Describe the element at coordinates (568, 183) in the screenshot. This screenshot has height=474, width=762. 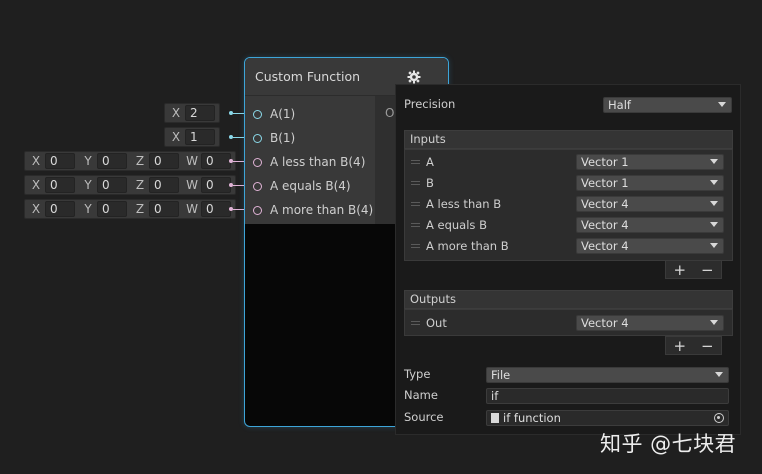
I see `list-item: B Vector 1` at that location.